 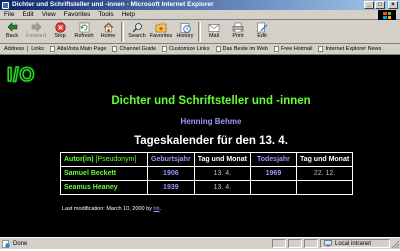 What do you see at coordinates (171, 187) in the screenshot?
I see `cell-birth-year: 1939` at bounding box center [171, 187].